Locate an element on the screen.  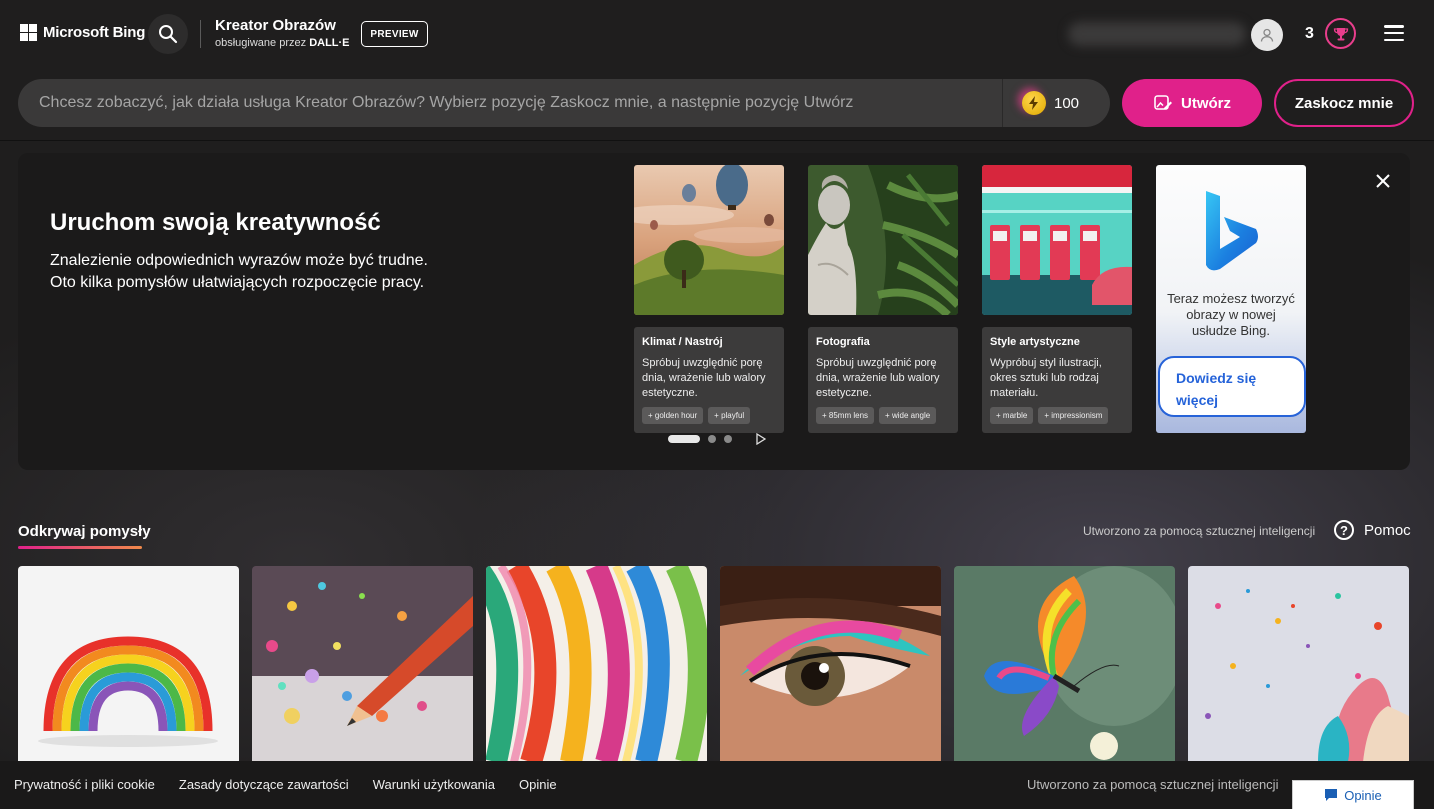
create-image-icon is located at coordinates (1163, 102).